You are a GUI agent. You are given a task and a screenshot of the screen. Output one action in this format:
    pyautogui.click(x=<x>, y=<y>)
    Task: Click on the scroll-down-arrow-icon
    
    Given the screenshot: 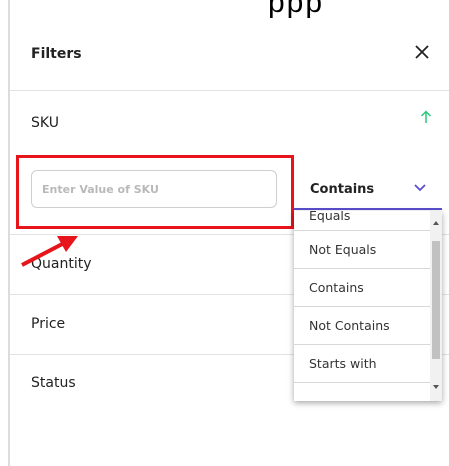 What is the action you would take?
    pyautogui.click(x=436, y=387)
    